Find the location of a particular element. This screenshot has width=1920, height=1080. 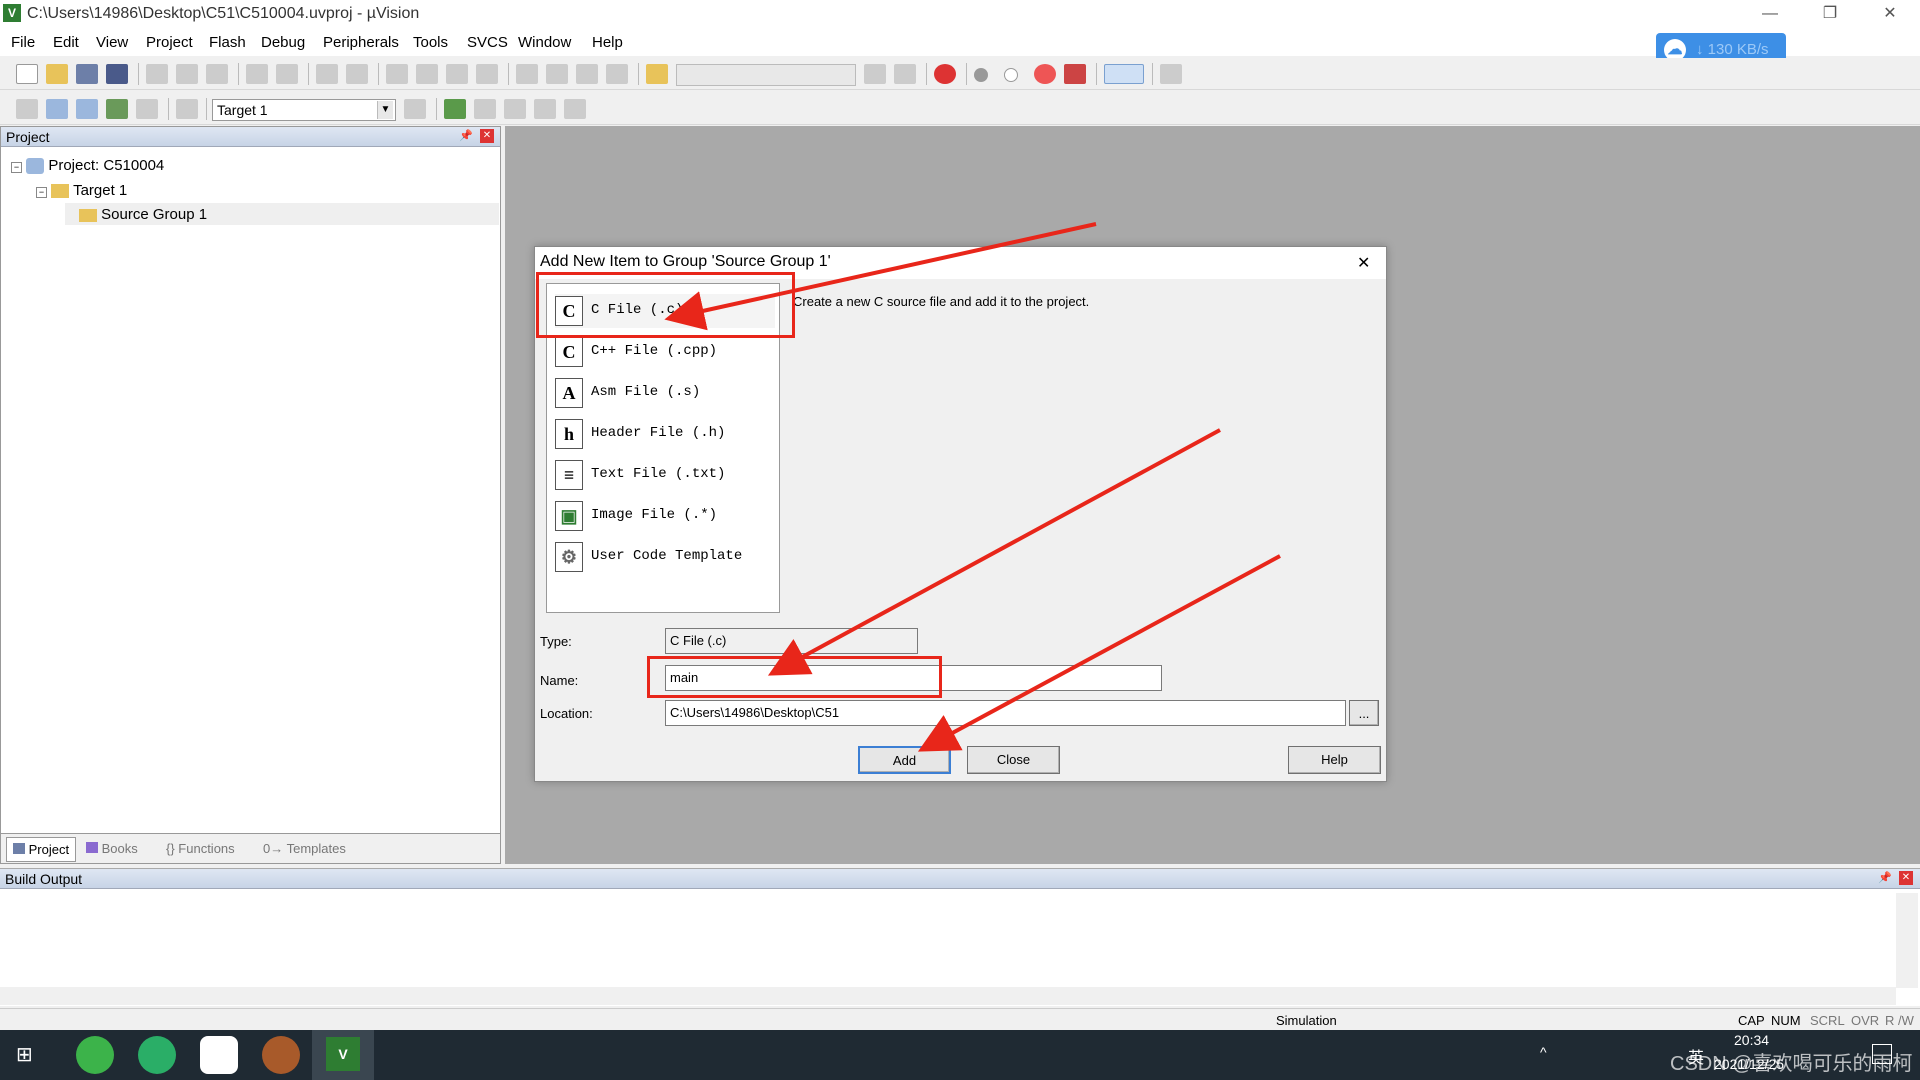

tab-functions: {} Functions is located at coordinates (200, 848).